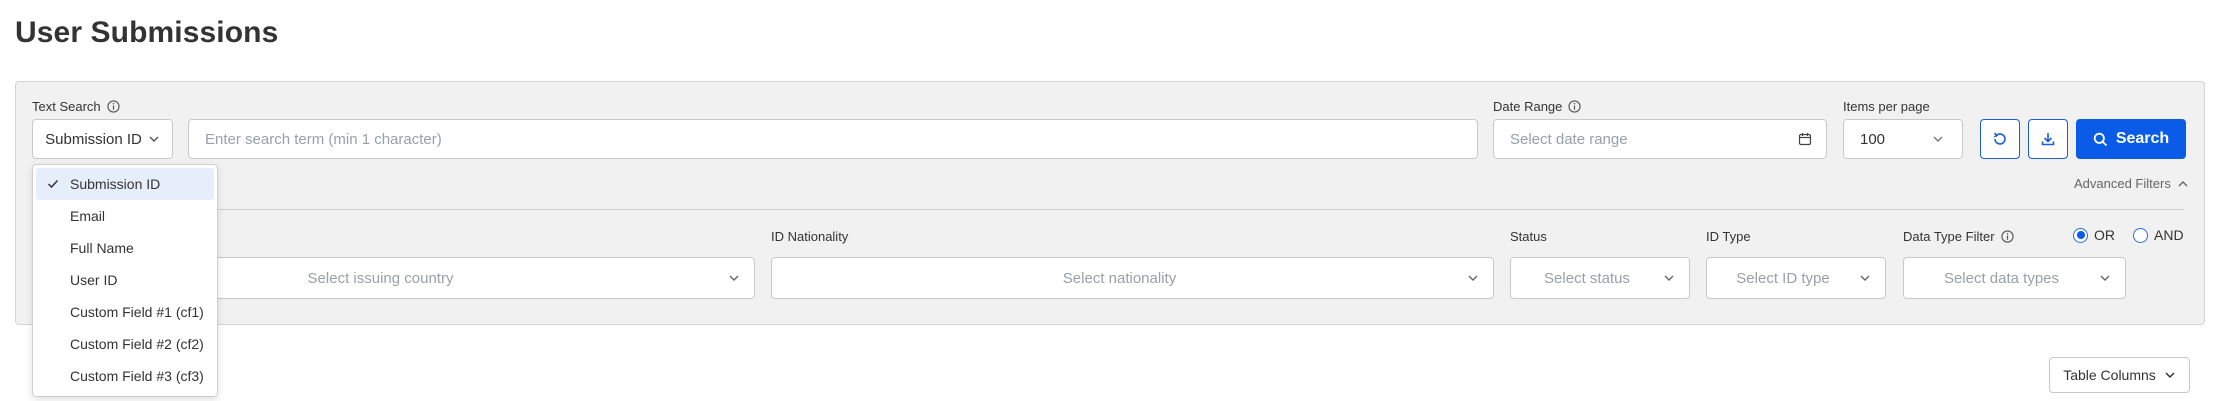 The height and width of the screenshot is (401, 2216). I want to click on radio-or-circle, so click(2080, 235).